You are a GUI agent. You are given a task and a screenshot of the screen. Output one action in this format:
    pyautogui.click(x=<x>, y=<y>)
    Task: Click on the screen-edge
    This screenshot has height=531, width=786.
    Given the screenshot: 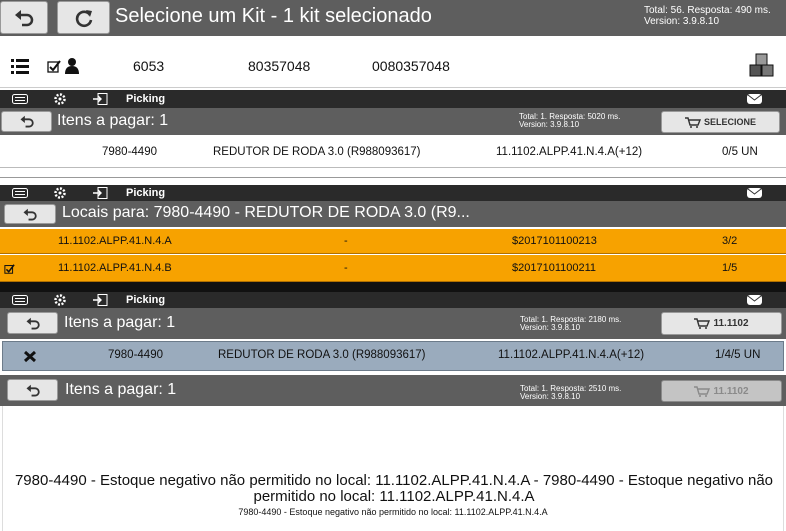 What is the action you would take?
    pyautogui.click(x=393, y=287)
    